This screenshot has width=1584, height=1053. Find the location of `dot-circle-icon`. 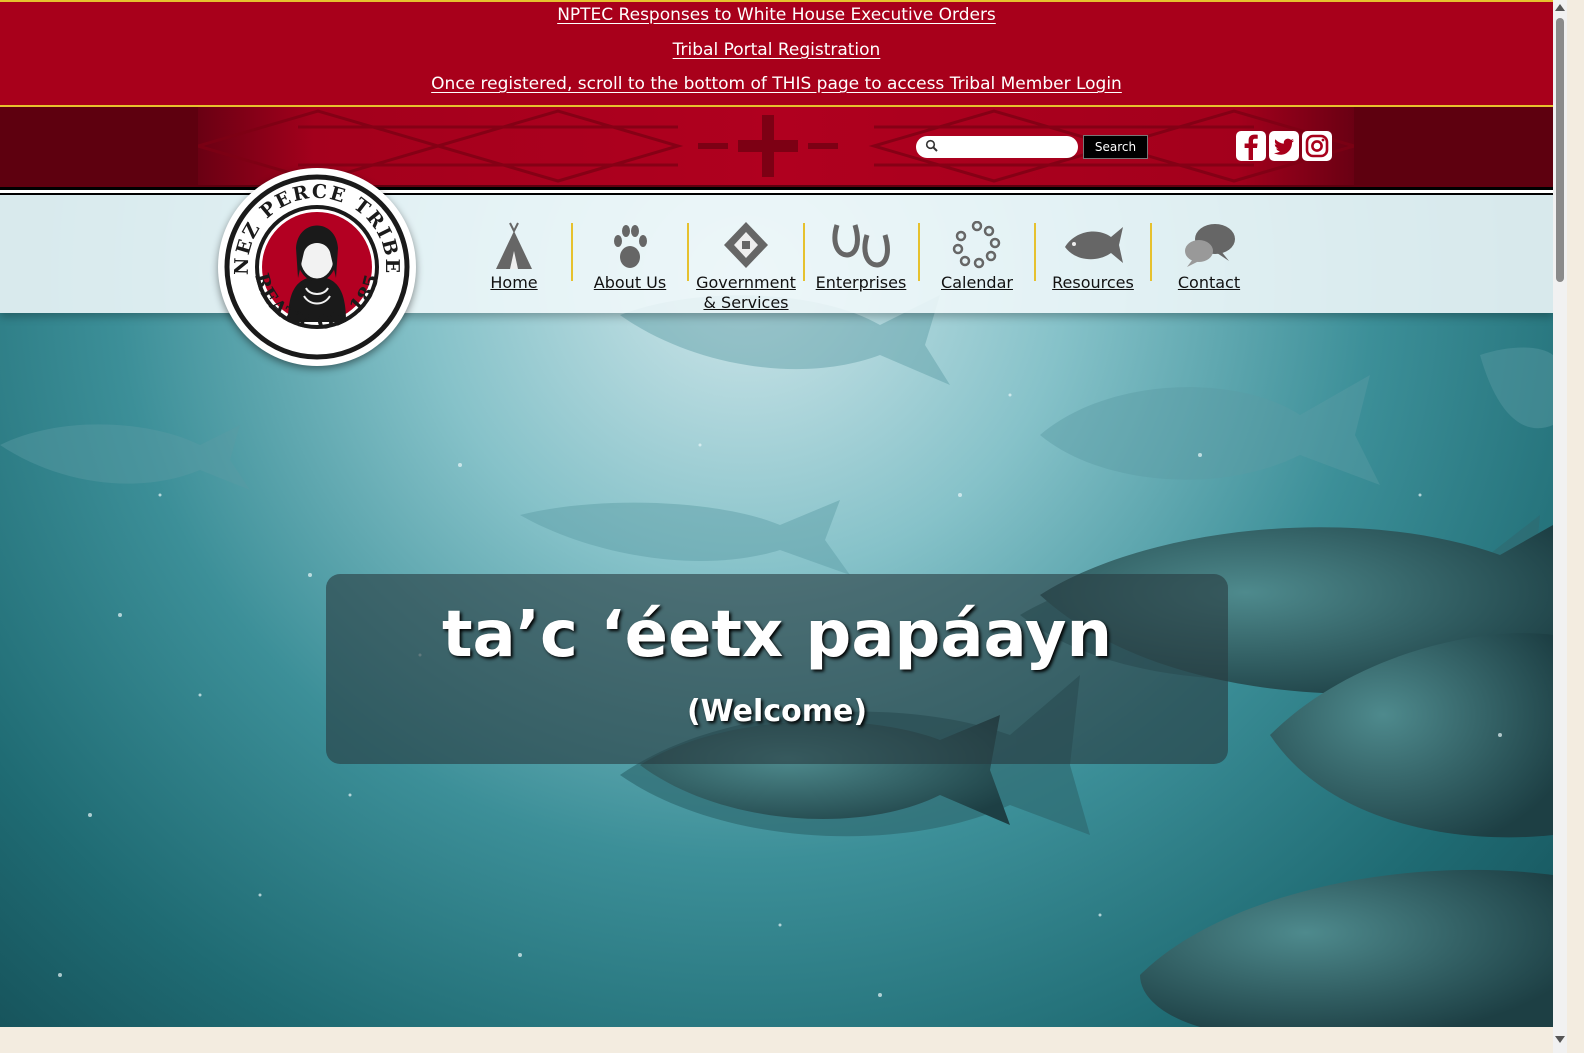

dot-circle-icon is located at coordinates (976, 245).